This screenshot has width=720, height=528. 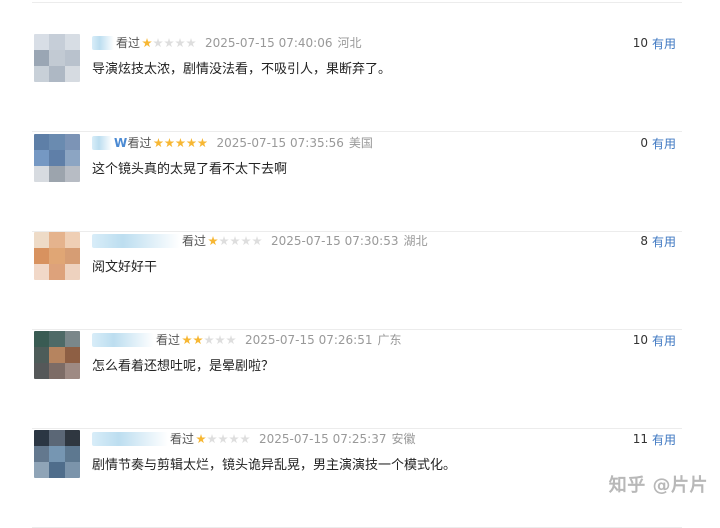 I want to click on useful-button: 8 有用, so click(x=658, y=241).